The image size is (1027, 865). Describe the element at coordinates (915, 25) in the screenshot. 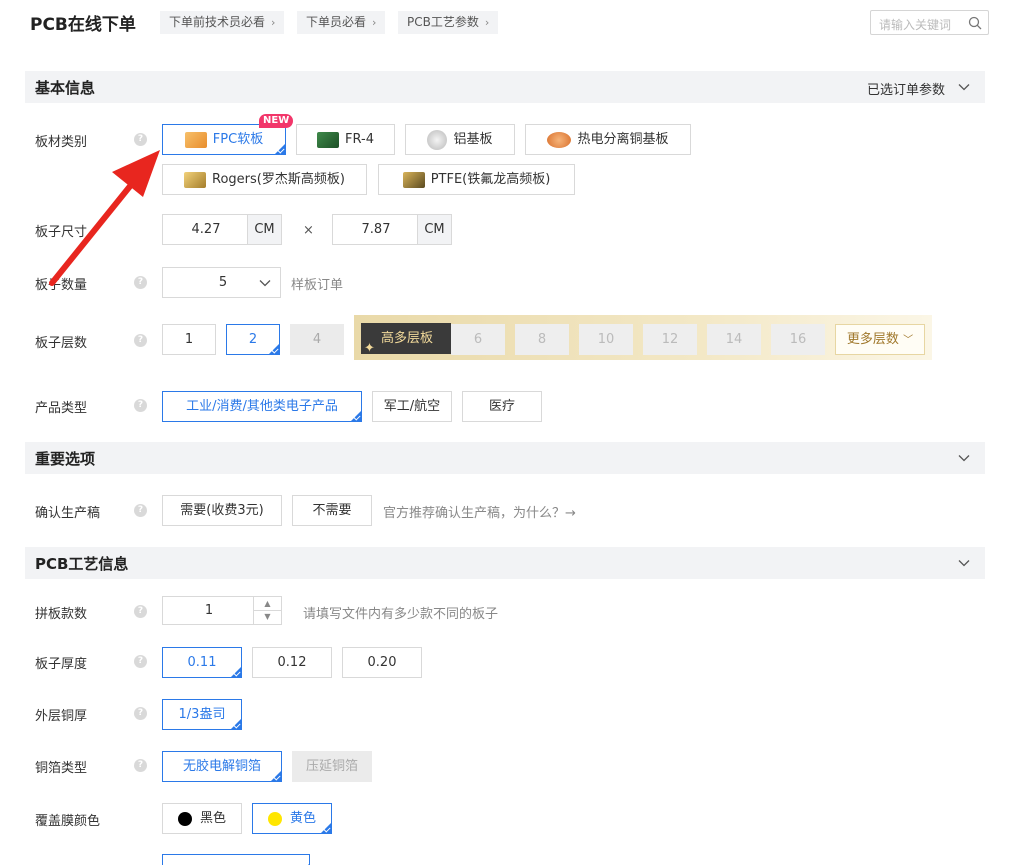

I see `search-placeholder: 请输入关键词` at that location.